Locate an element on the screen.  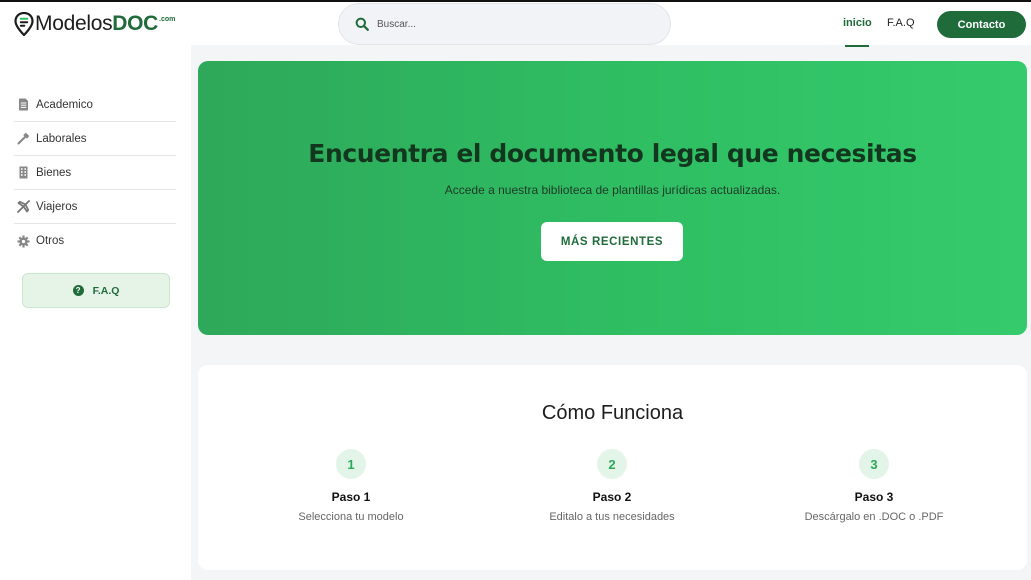
sidebar-item-label: Bienes is located at coordinates (54, 172).